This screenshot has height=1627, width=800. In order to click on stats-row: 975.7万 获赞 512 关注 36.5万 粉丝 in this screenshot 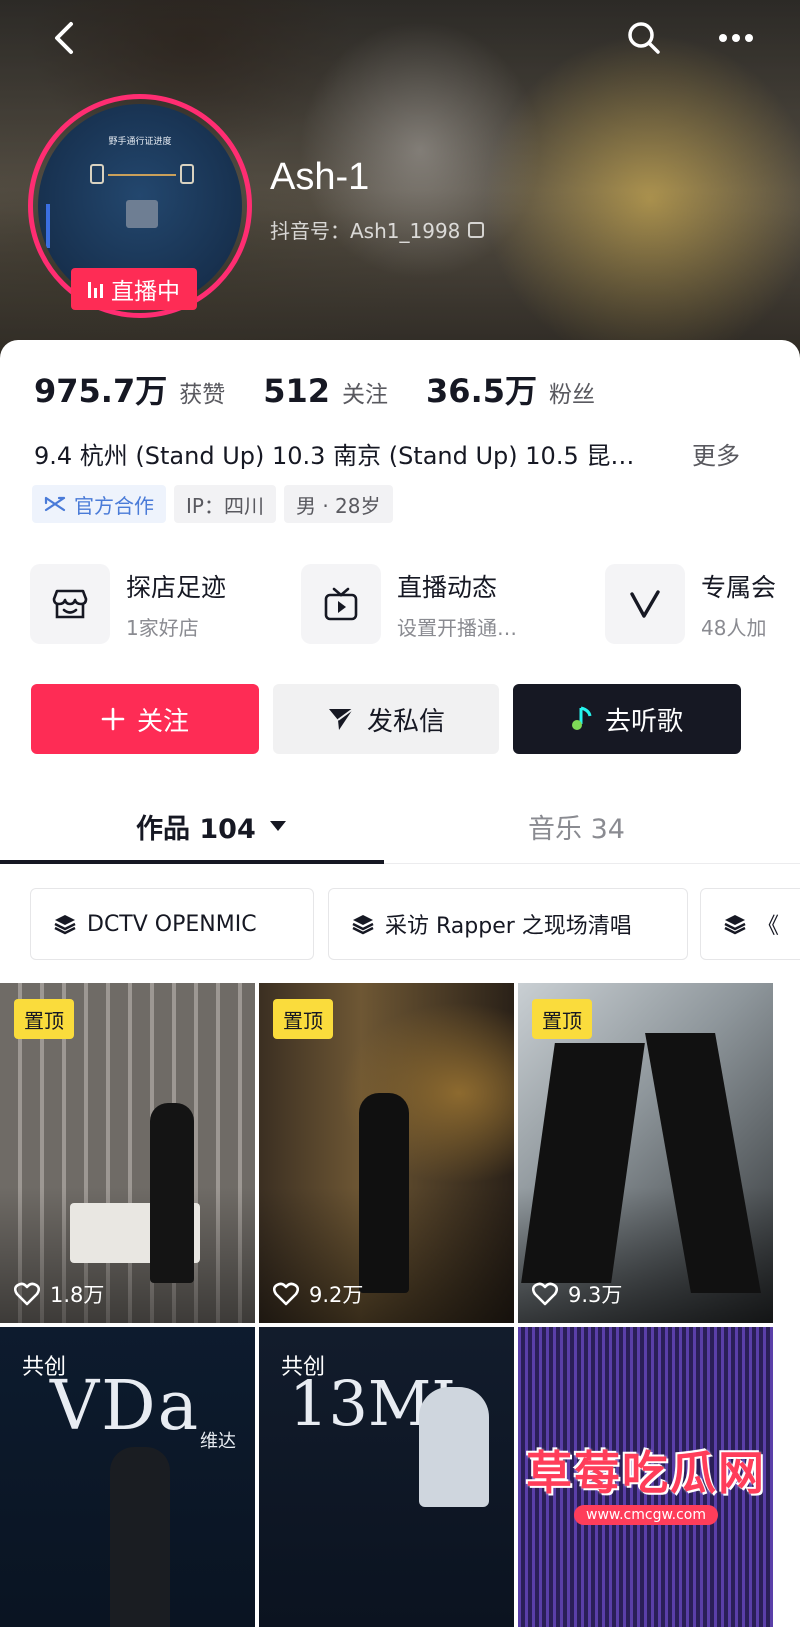, I will do `click(333, 389)`.